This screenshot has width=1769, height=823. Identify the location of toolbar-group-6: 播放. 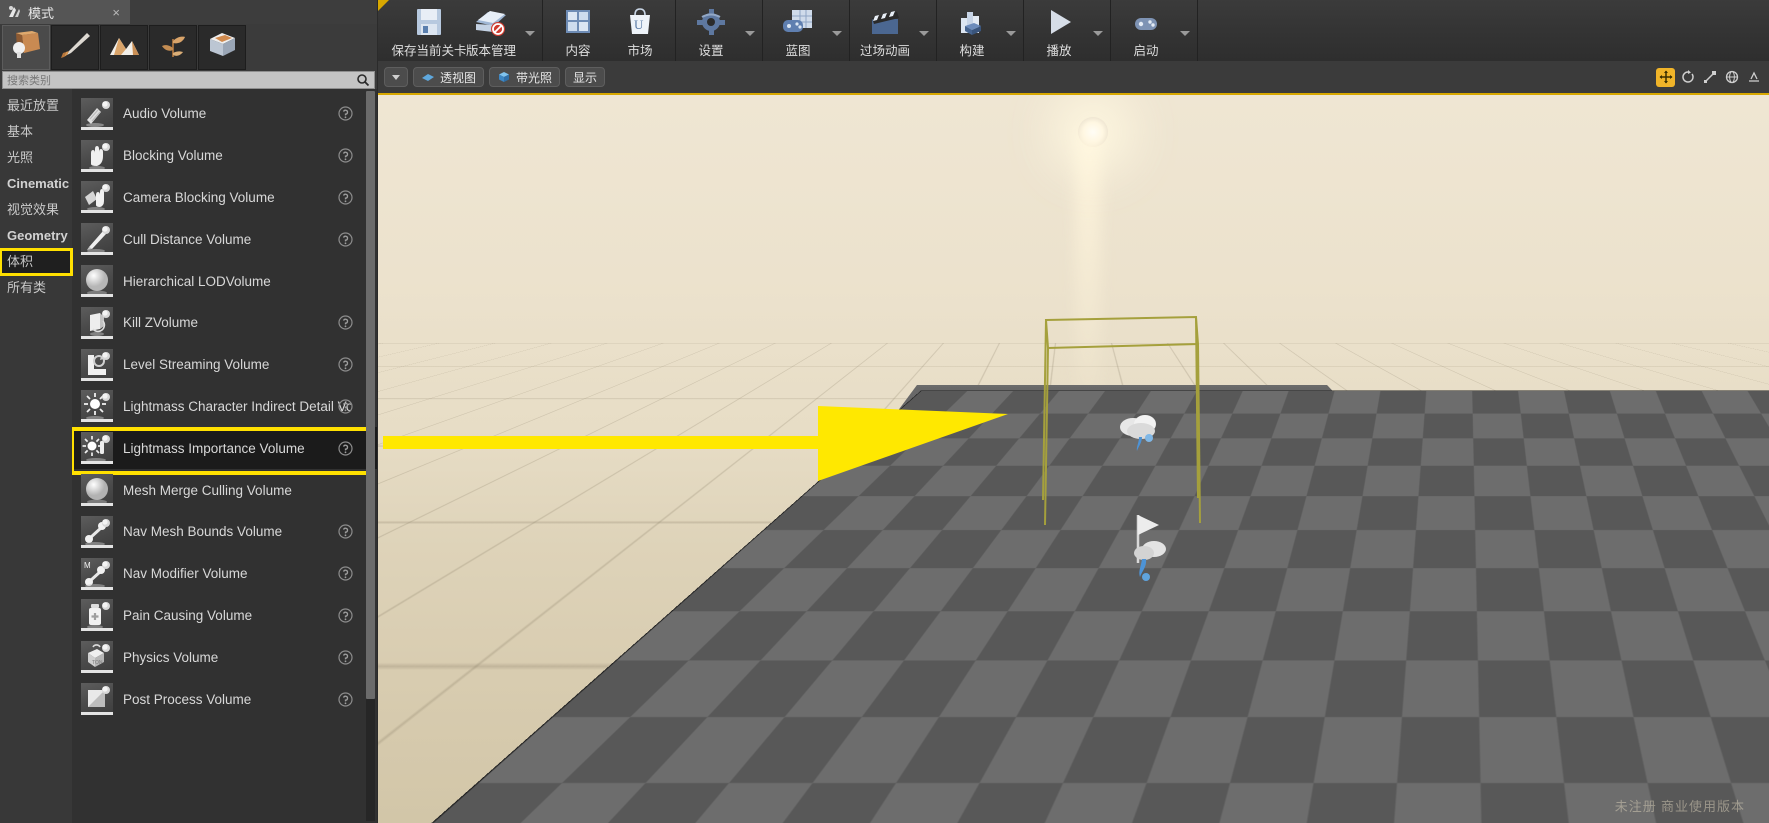
(1067, 30).